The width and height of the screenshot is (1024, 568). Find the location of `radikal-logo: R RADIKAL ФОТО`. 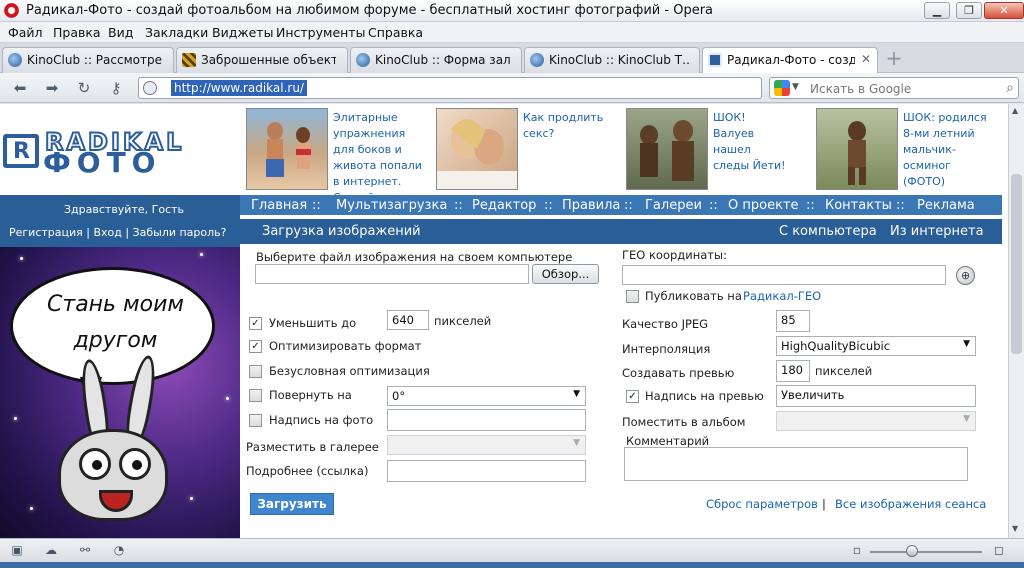

radikal-logo: R RADIKAL ФОТО is located at coordinates (121, 153).